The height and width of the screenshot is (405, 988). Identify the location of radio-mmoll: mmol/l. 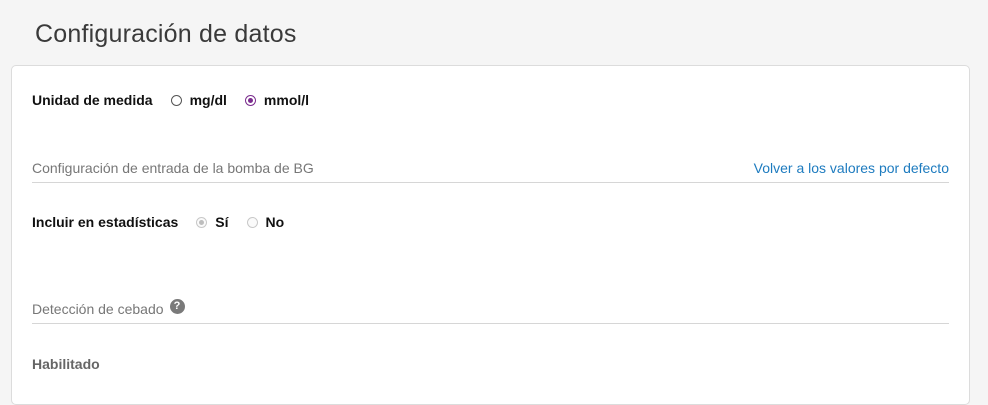
(276, 100).